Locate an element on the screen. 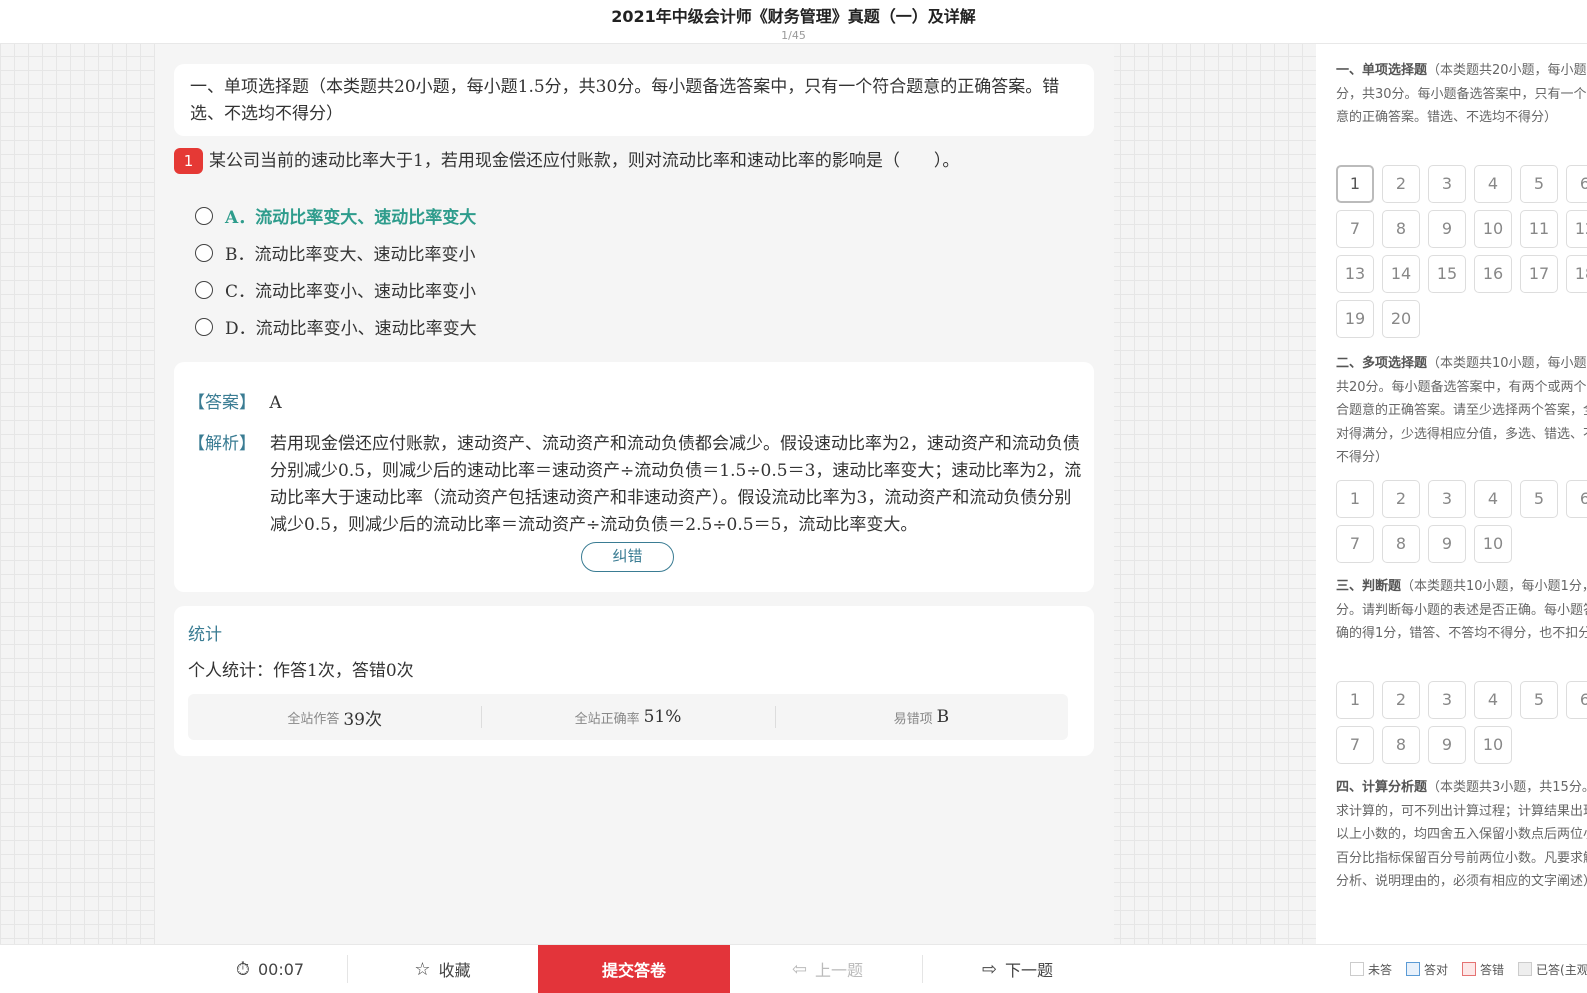 This screenshot has height=993, width=1587. page-title: 2021年中级会计师《财务管理》真题（一）及详解 is located at coordinates (793, 16).